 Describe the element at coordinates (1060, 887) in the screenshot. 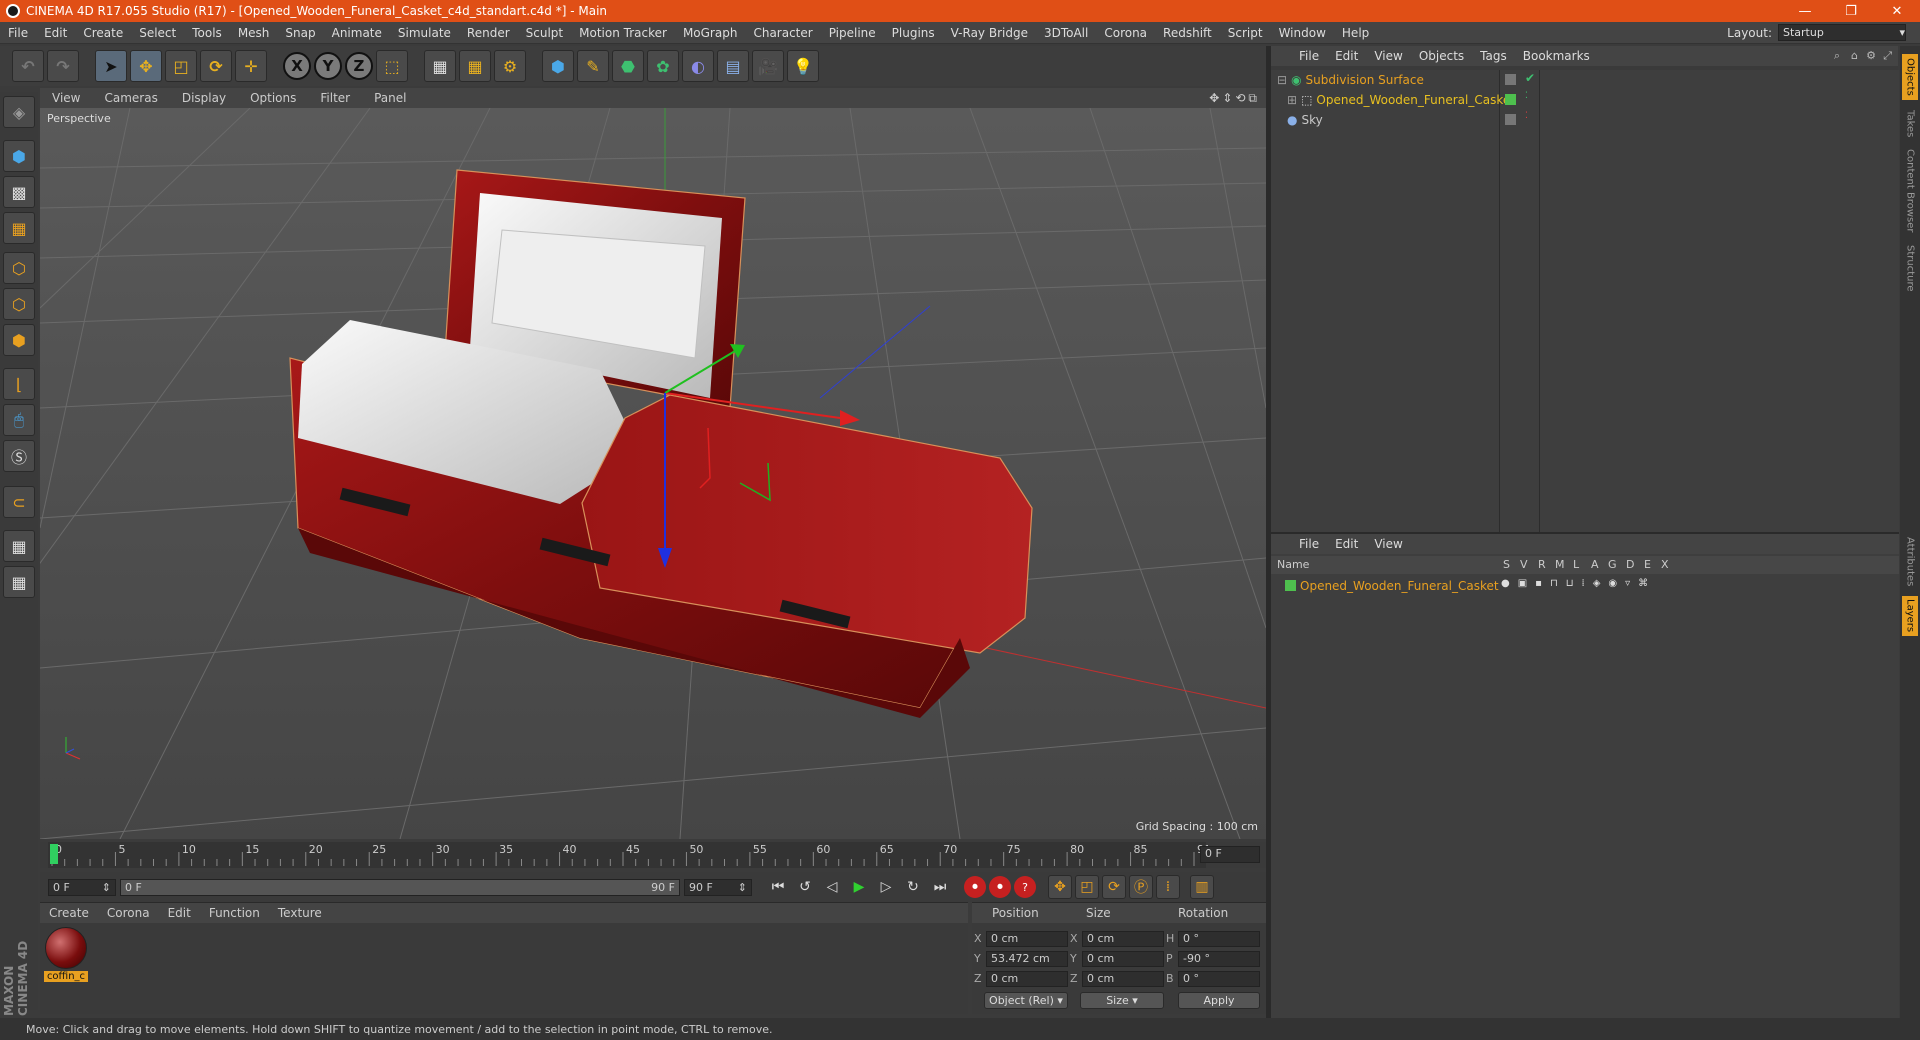

I see `key-position-button: ✥` at that location.